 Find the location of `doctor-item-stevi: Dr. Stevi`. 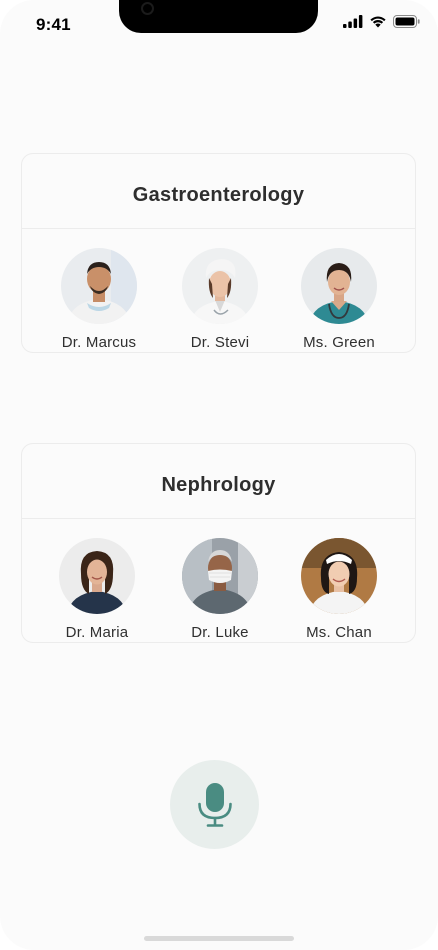

doctor-item-stevi: Dr. Stevi is located at coordinates (220, 299).